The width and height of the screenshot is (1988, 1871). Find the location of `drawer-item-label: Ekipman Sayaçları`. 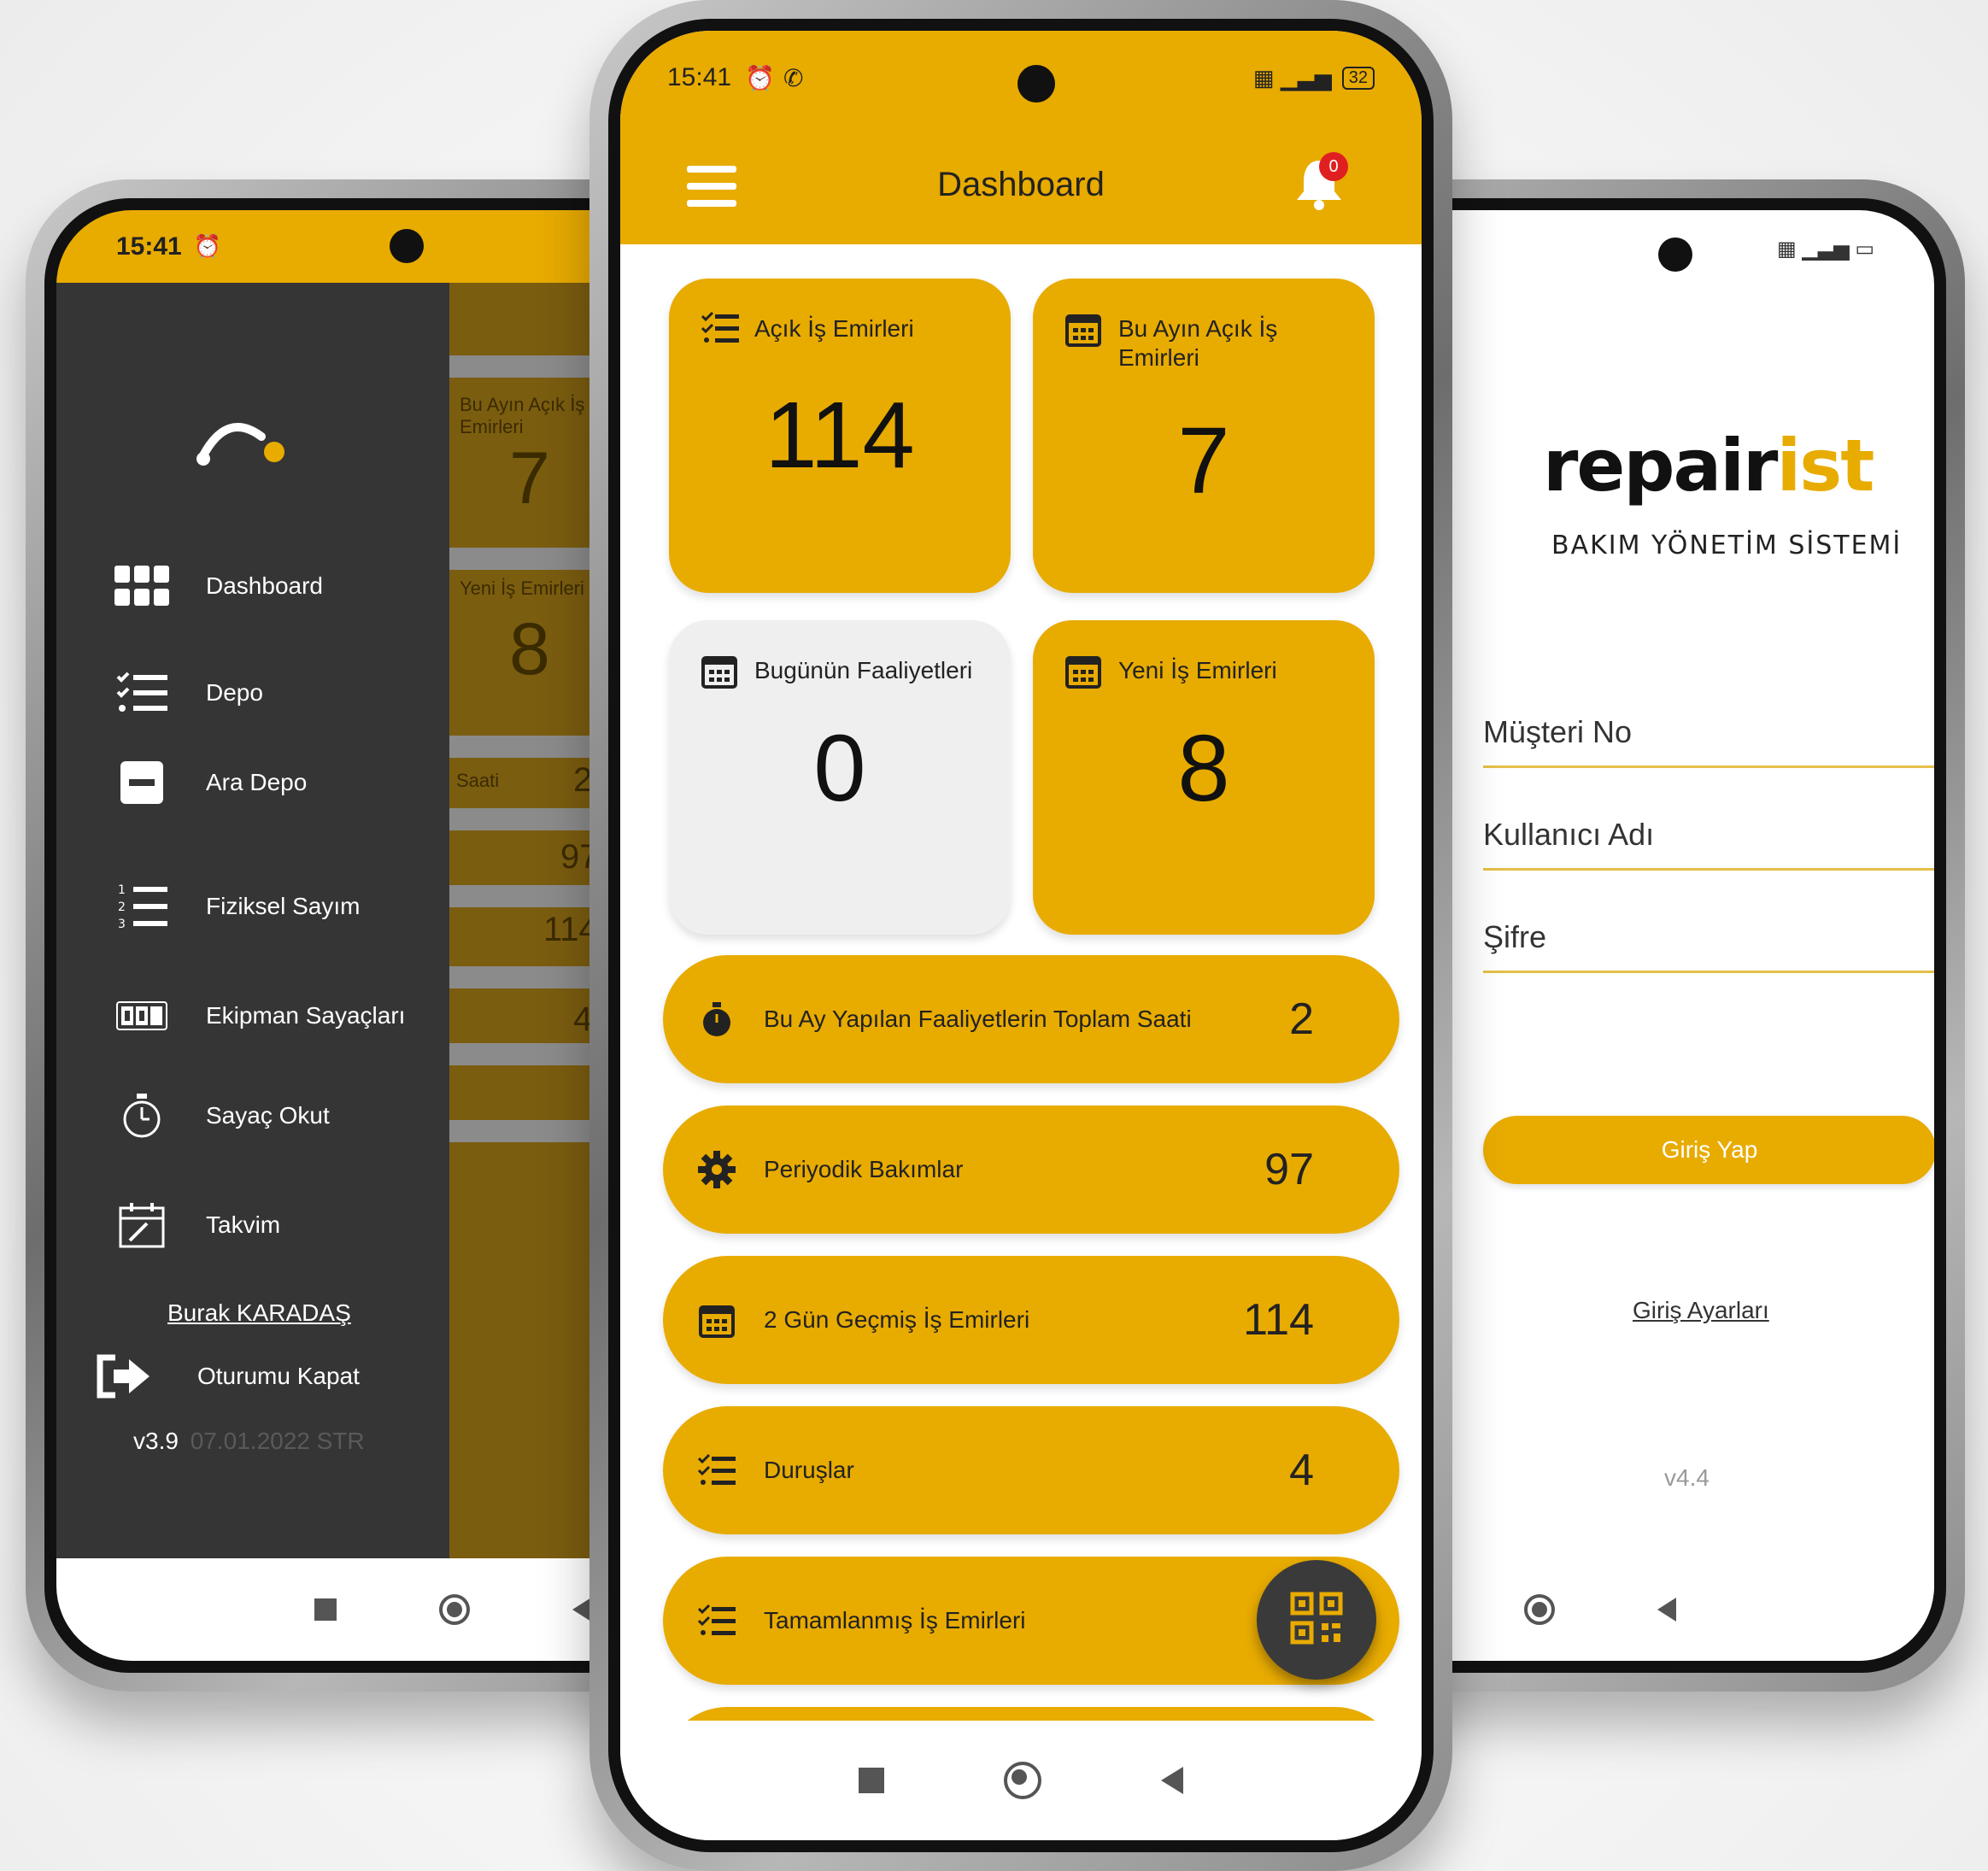

drawer-item-label: Ekipman Sayaçları is located at coordinates (306, 1015).